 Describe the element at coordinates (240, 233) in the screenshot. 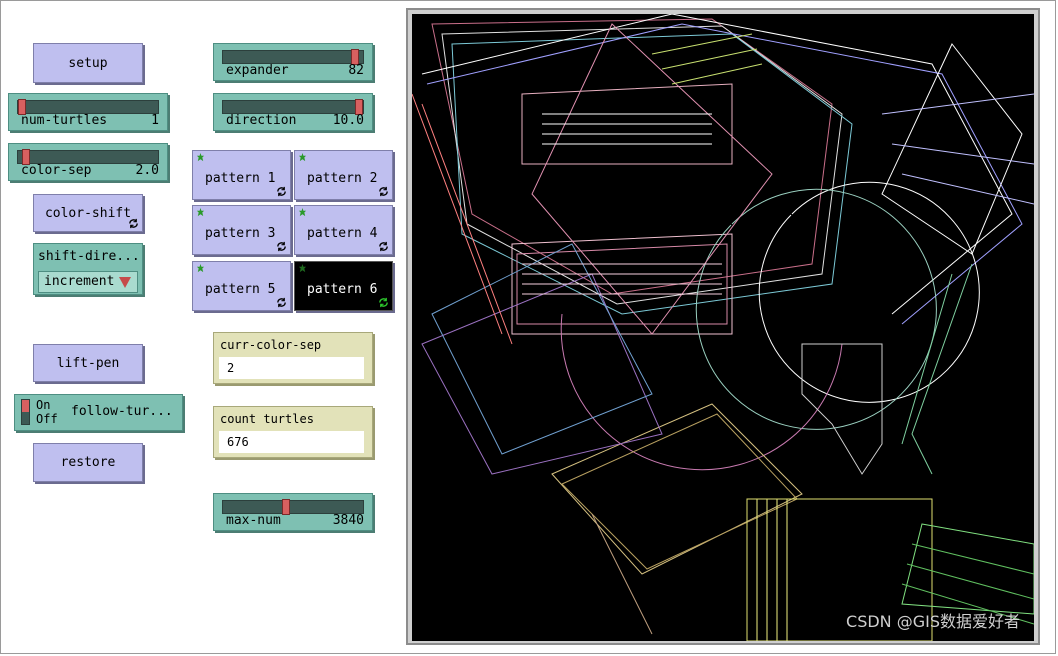

I see `pattern-3-label: pattern 3` at that location.